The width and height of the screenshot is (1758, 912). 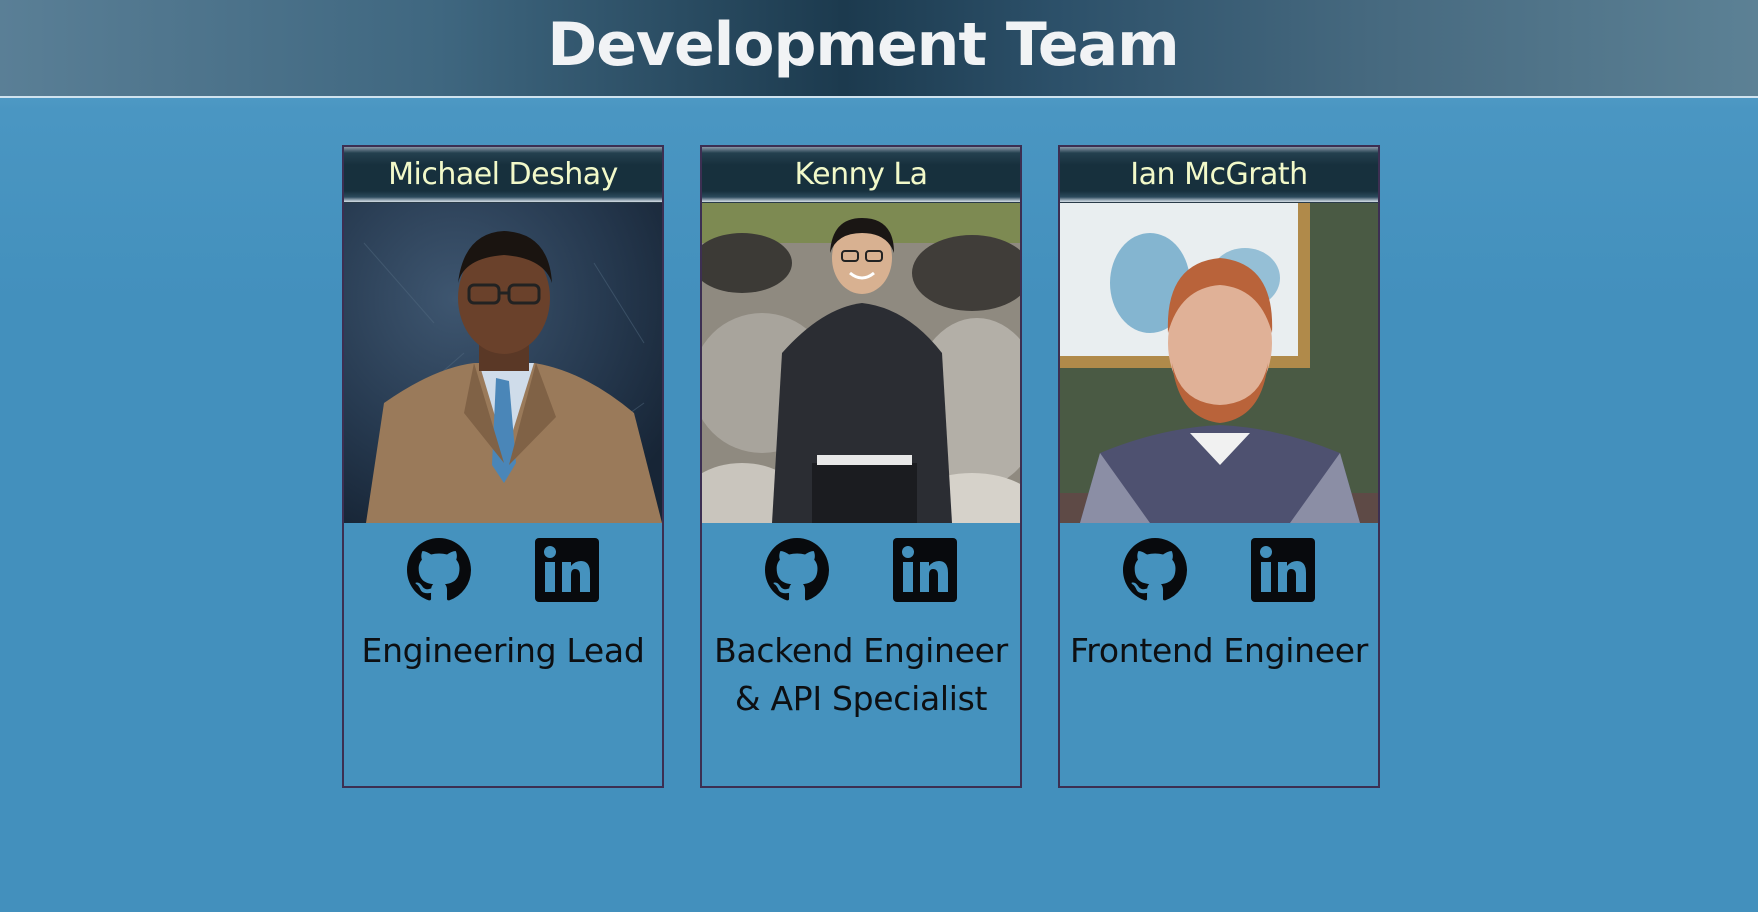 I want to click on team-member-card: Ian McGrath Frontend Engineer, so click(x=1219, y=466).